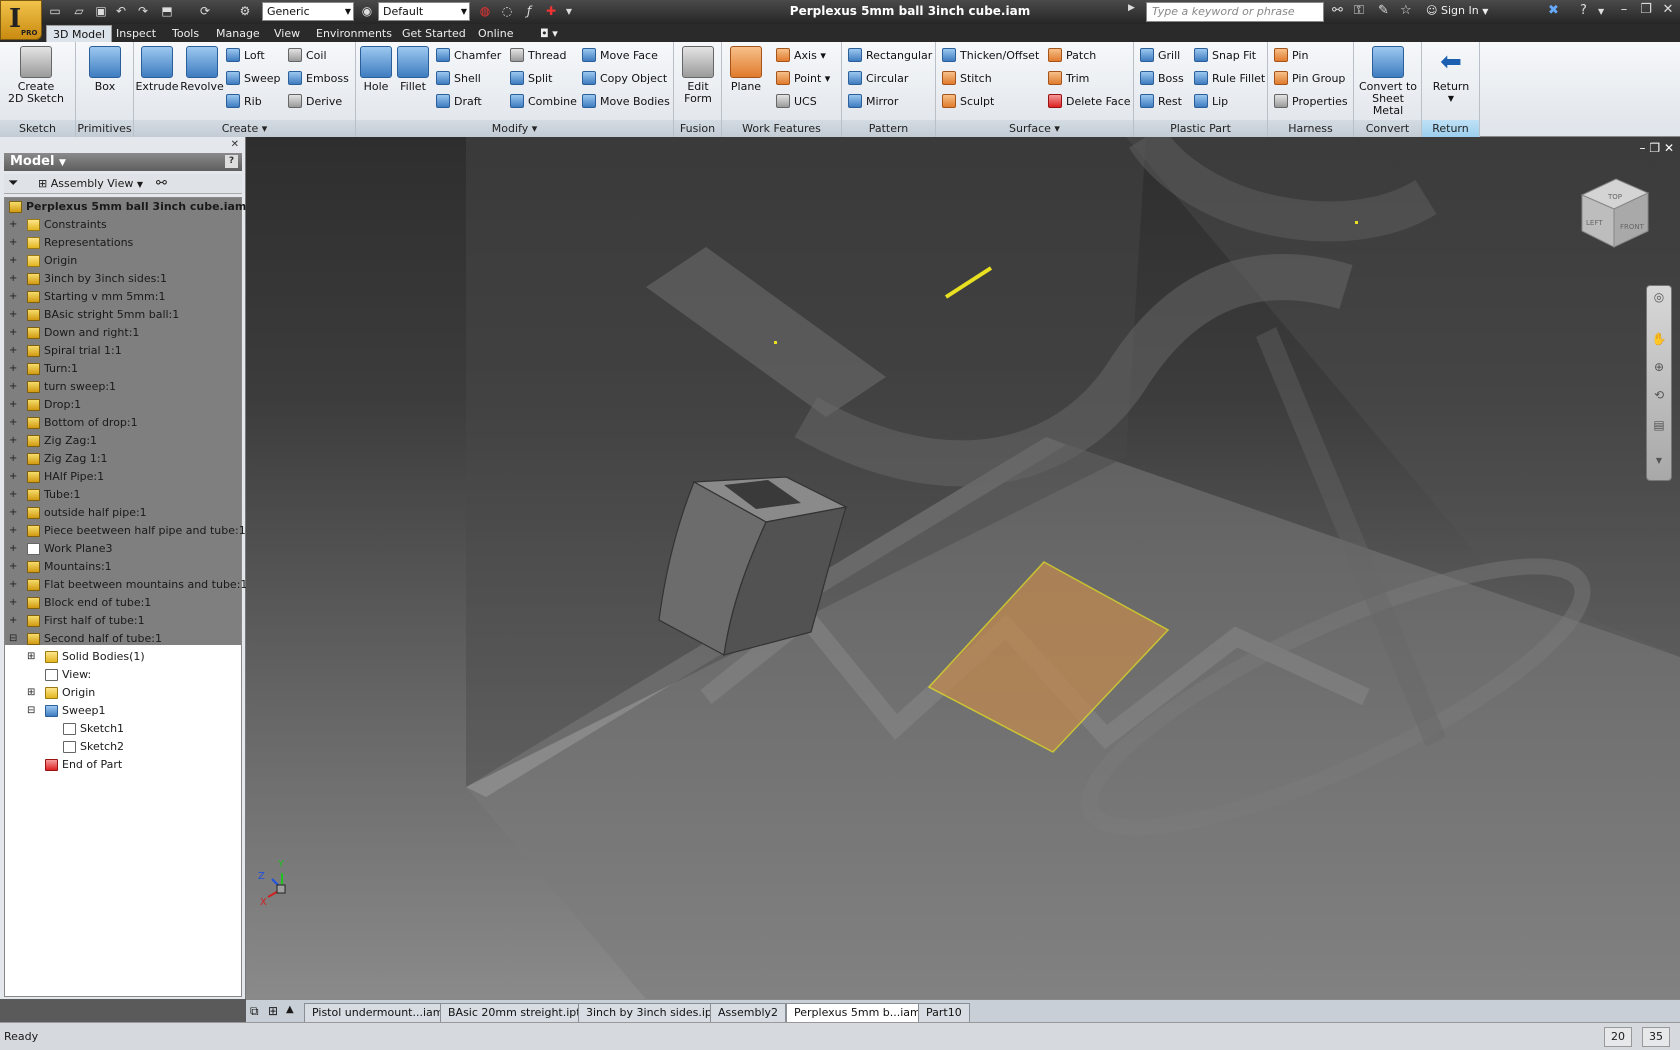 This screenshot has width=1680, height=1050. Describe the element at coordinates (1659, 368) in the screenshot. I see `zoom-icon: ⊕` at that location.